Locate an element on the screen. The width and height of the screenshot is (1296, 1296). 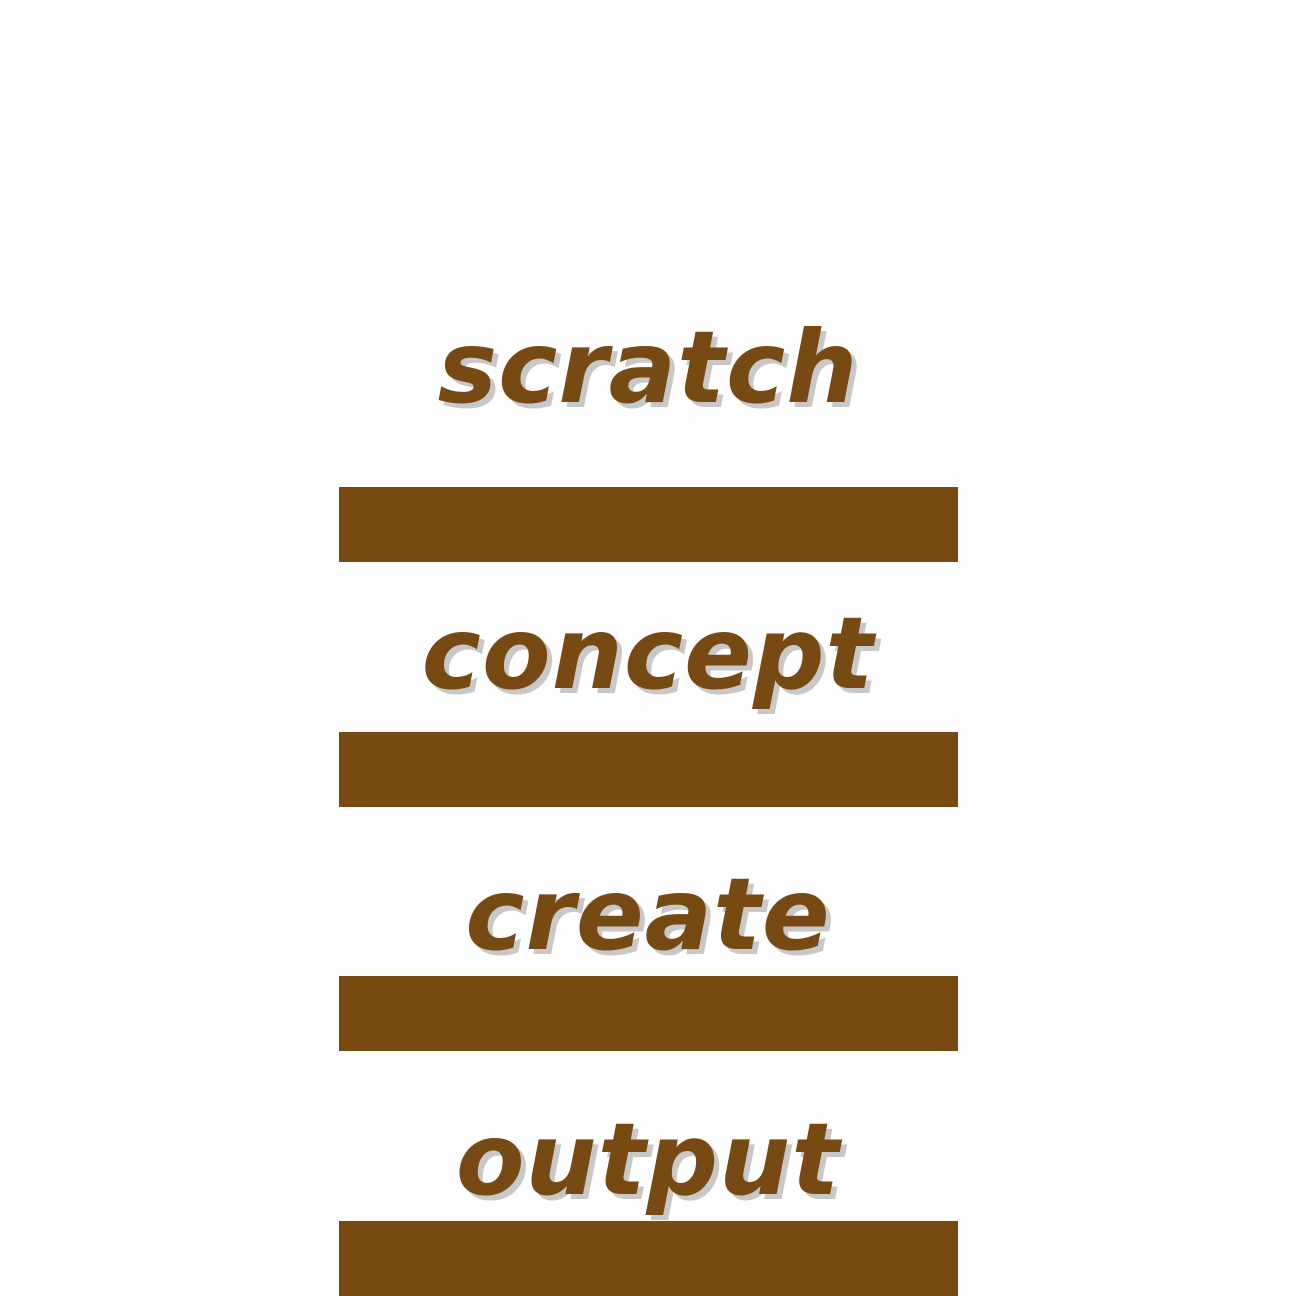
step-bar-scratch is located at coordinates (648, 524).